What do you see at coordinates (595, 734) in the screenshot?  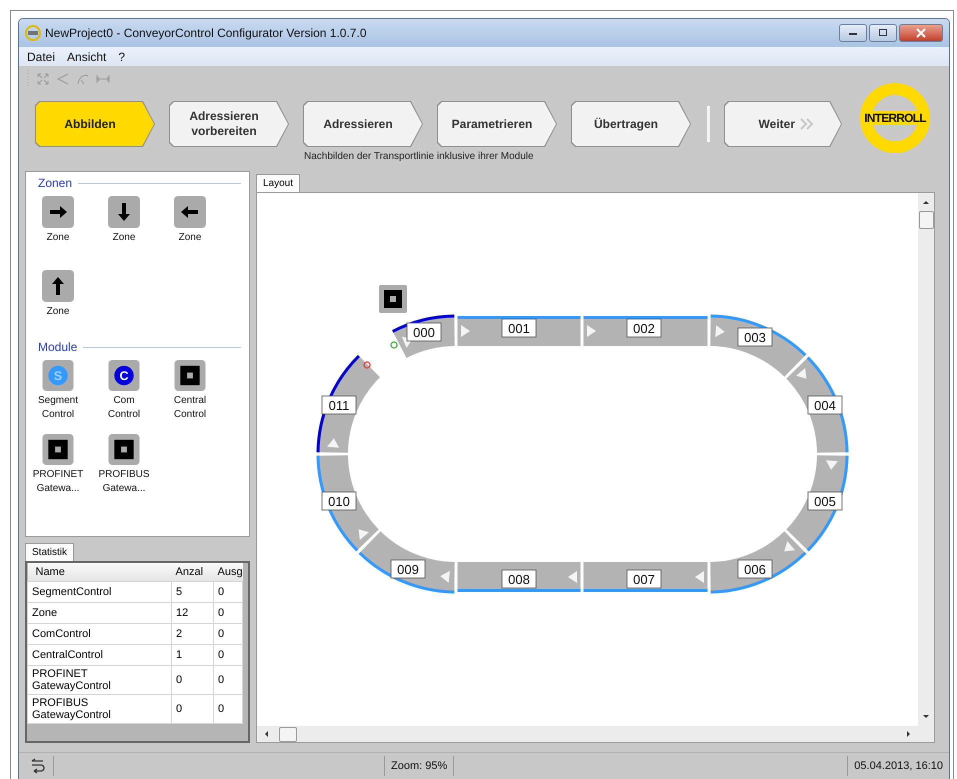 I see `horizontal-scrollbar` at bounding box center [595, 734].